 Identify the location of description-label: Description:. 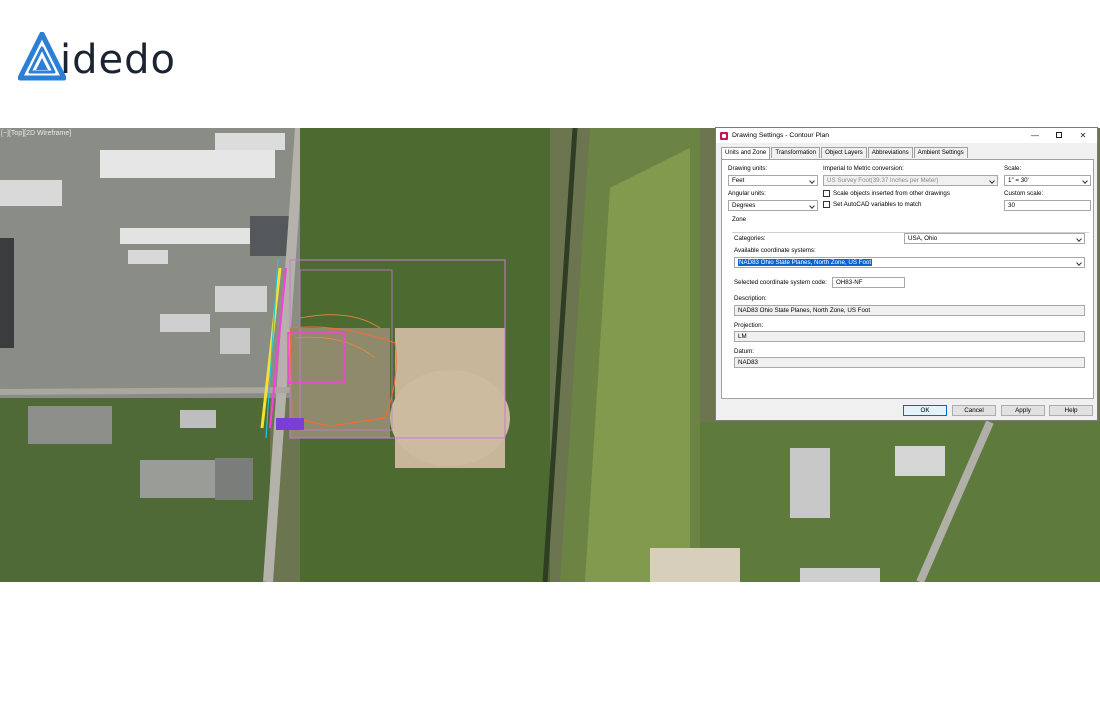
(750, 298).